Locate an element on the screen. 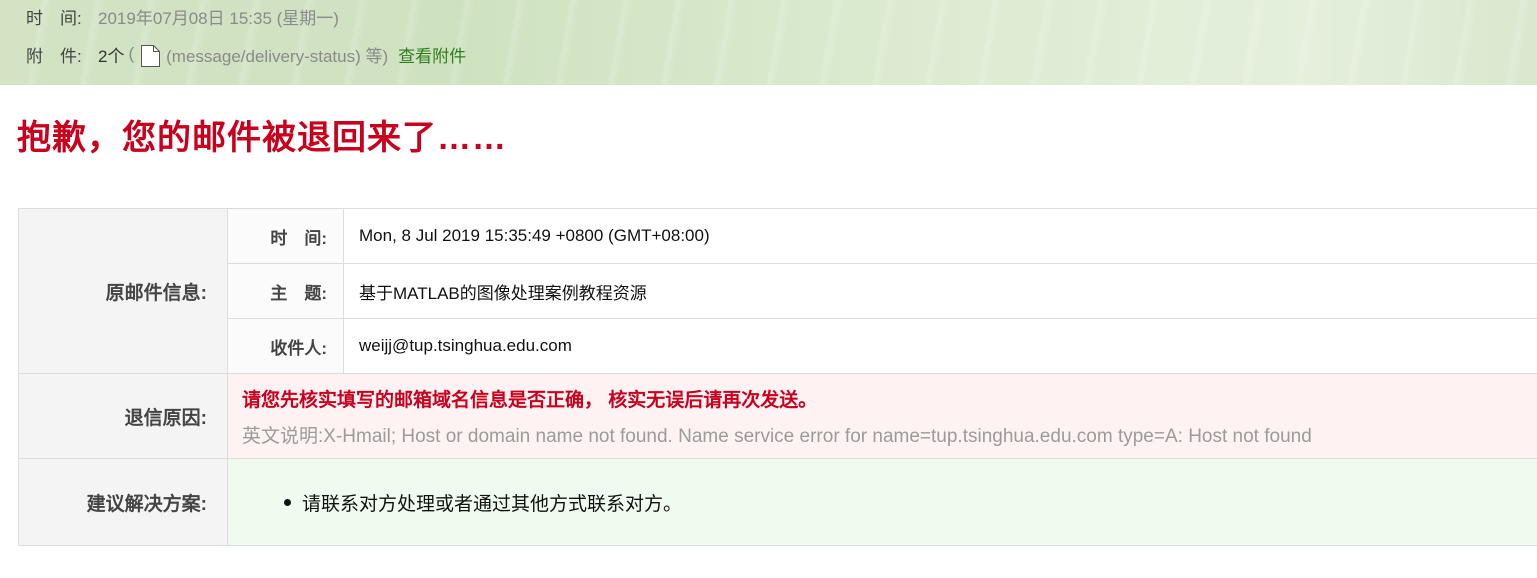  original-time-label: 时 间: is located at coordinates (285, 236).